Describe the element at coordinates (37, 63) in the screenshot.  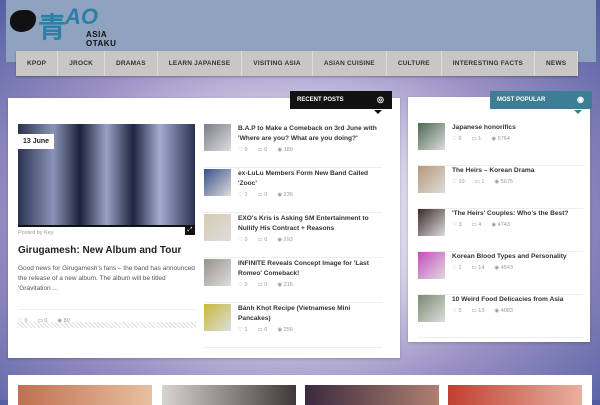
I see `nav-kpop: KPOP` at that location.